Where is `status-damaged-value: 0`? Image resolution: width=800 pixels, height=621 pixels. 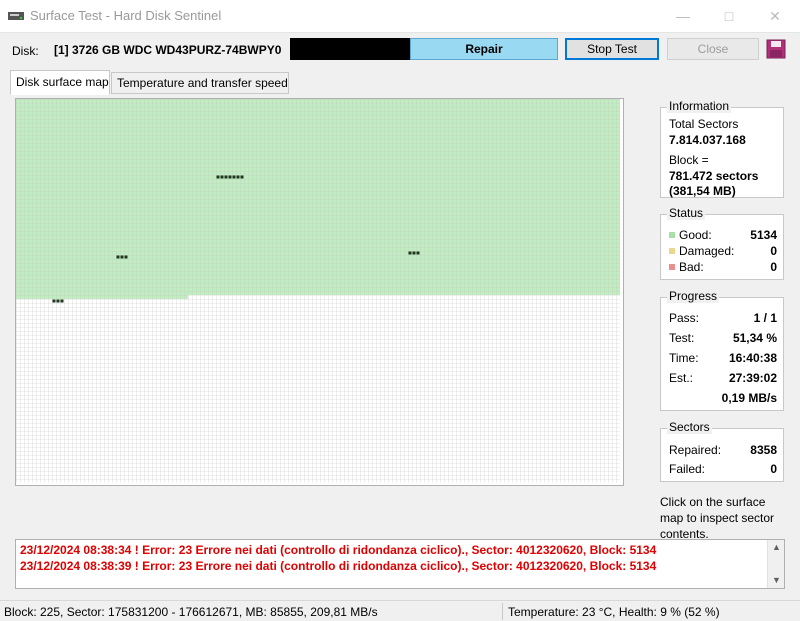
status-damaged-value: 0 is located at coordinates (773, 251).